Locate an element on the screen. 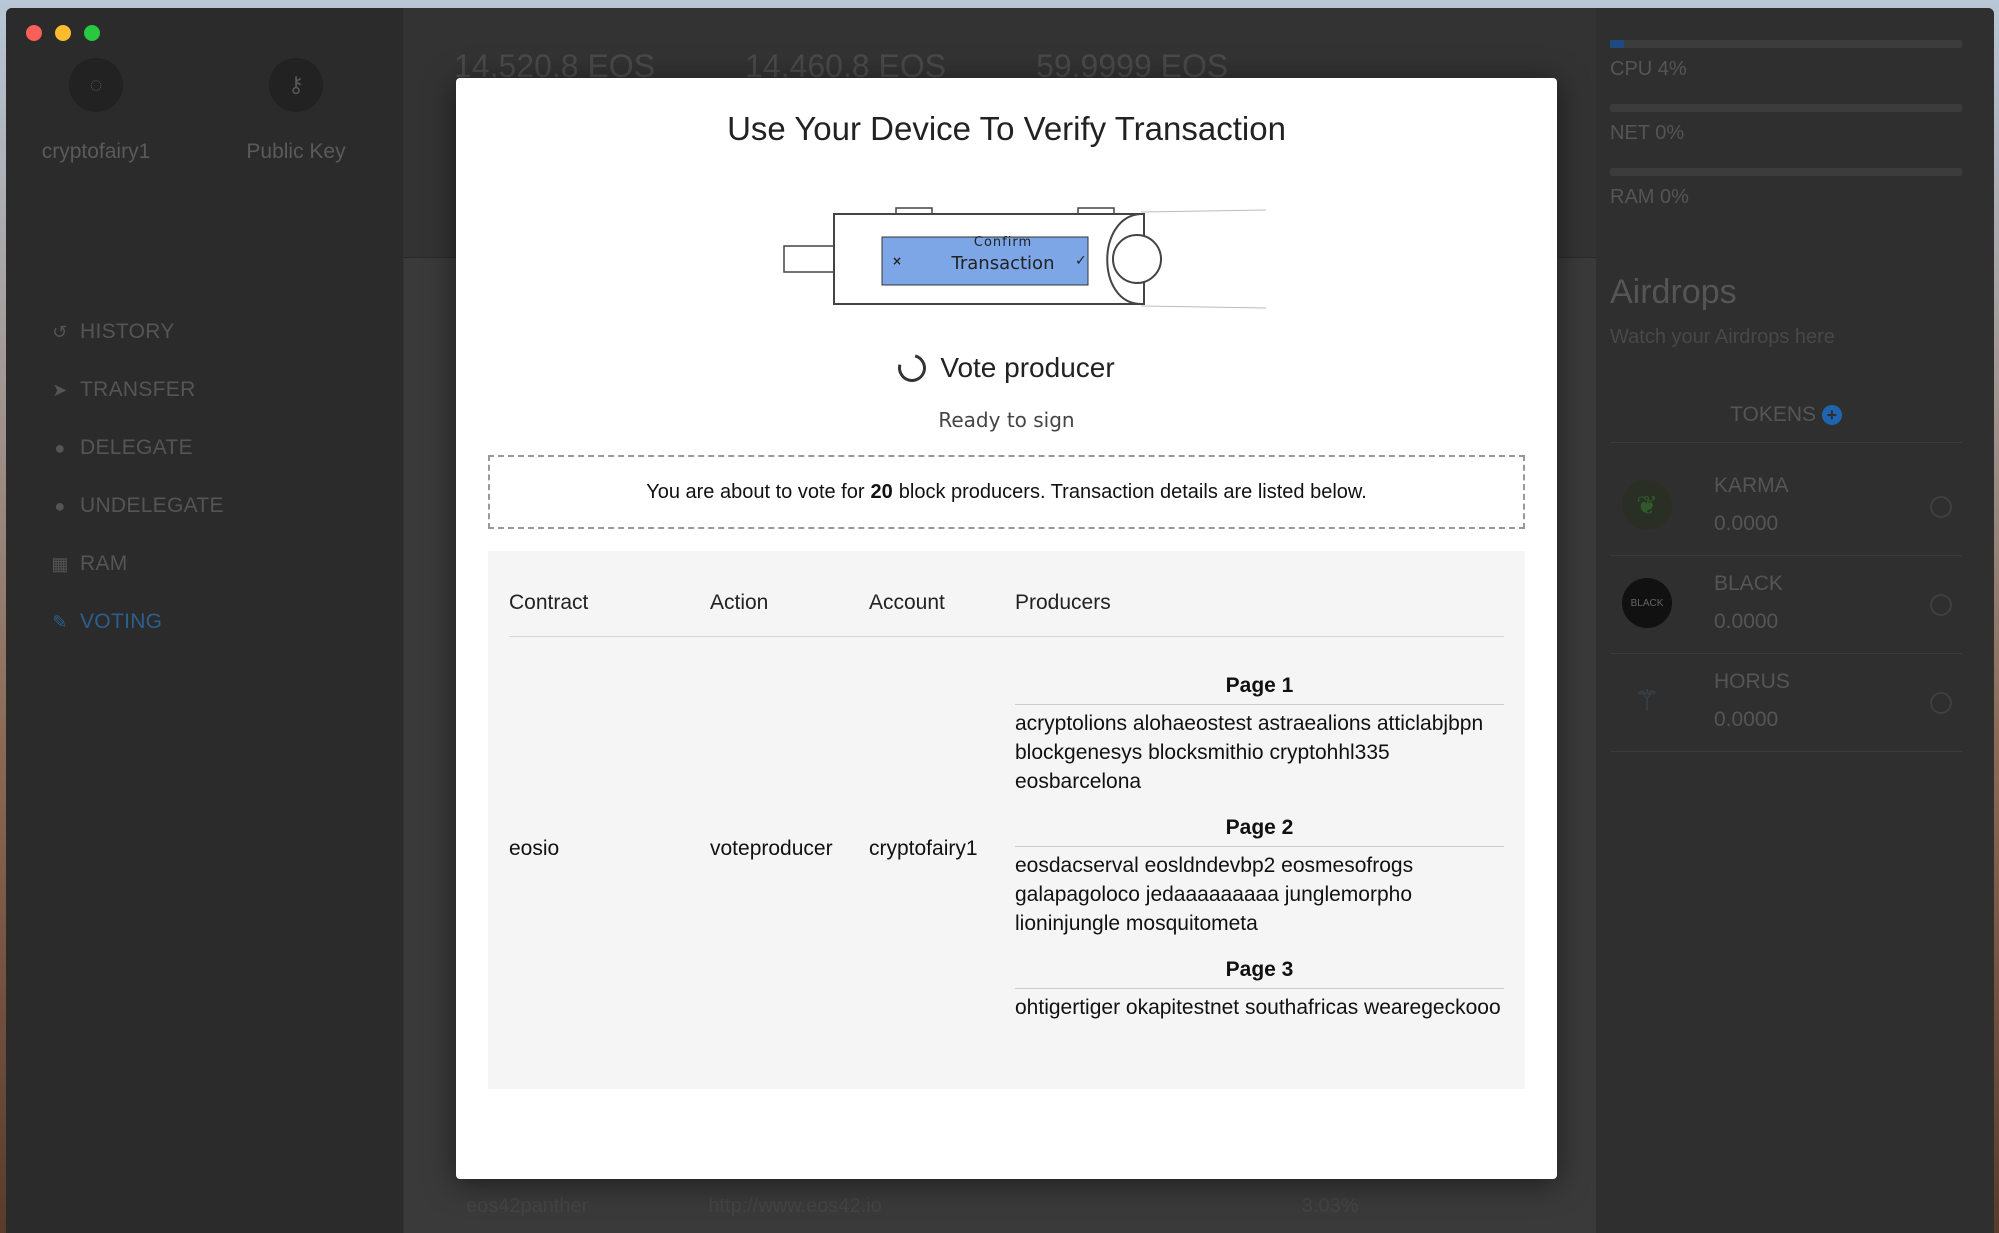 Image resolution: width=1999 pixels, height=1233 pixels. token-row: ❦ KARMA 0.0000 is located at coordinates (1786, 507).